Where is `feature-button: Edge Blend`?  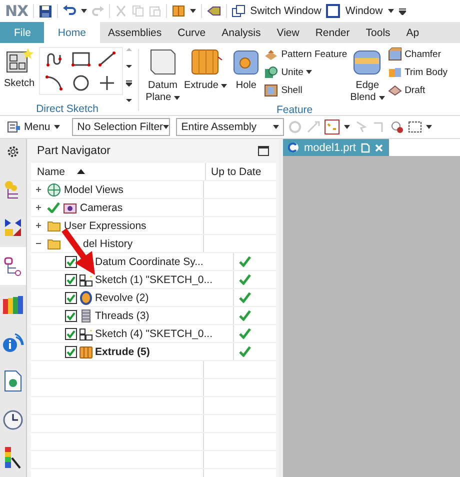
feature-button: Edge Blend is located at coordinates (367, 75).